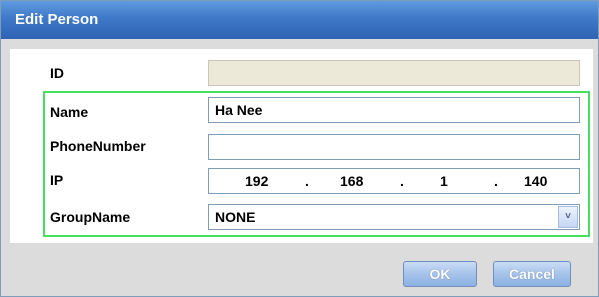  Describe the element at coordinates (299, 20) in the screenshot. I see `title-bar: Edit Person` at that location.